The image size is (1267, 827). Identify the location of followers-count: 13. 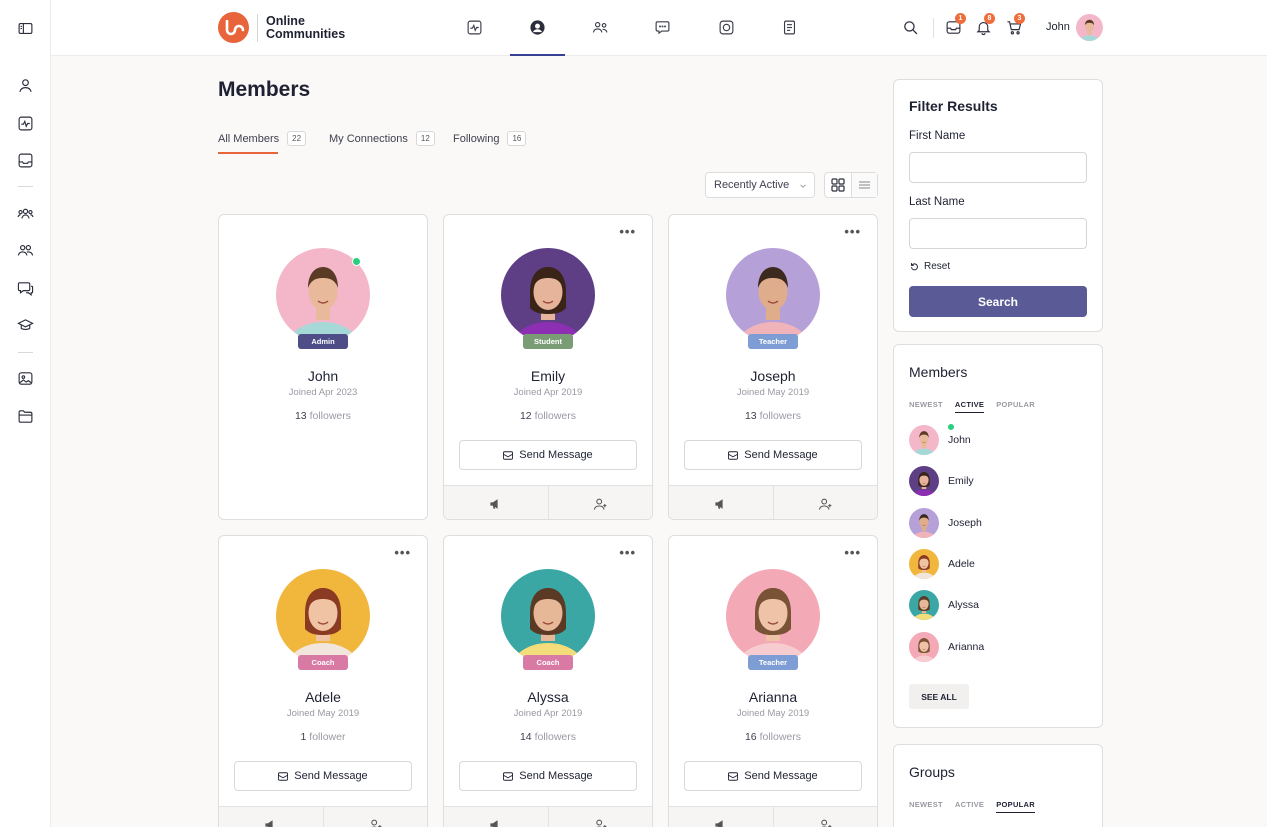
(750, 416).